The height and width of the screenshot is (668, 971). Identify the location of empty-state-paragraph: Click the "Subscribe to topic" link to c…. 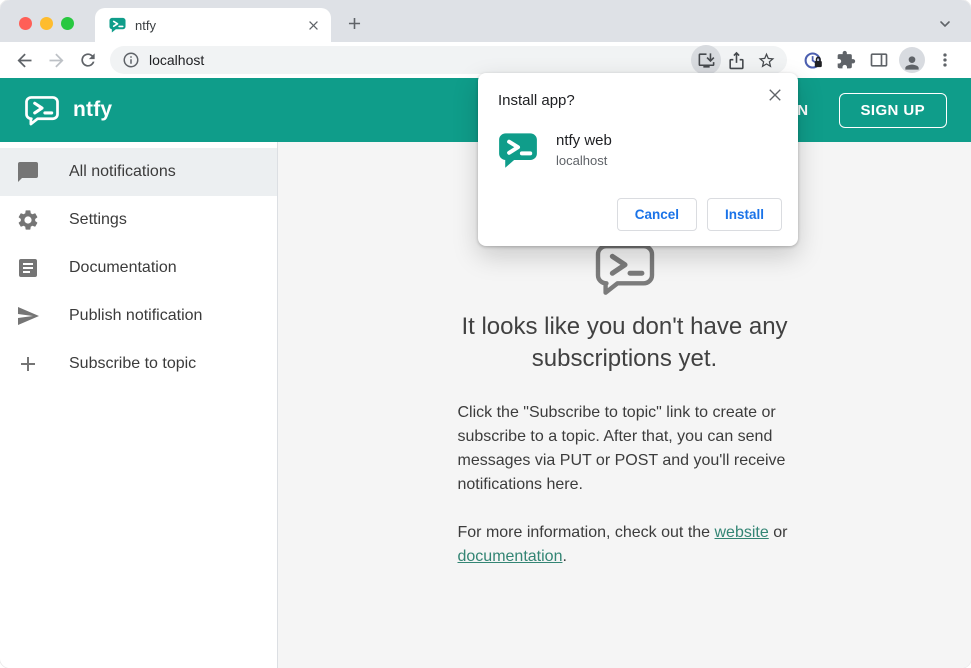
(621, 448).